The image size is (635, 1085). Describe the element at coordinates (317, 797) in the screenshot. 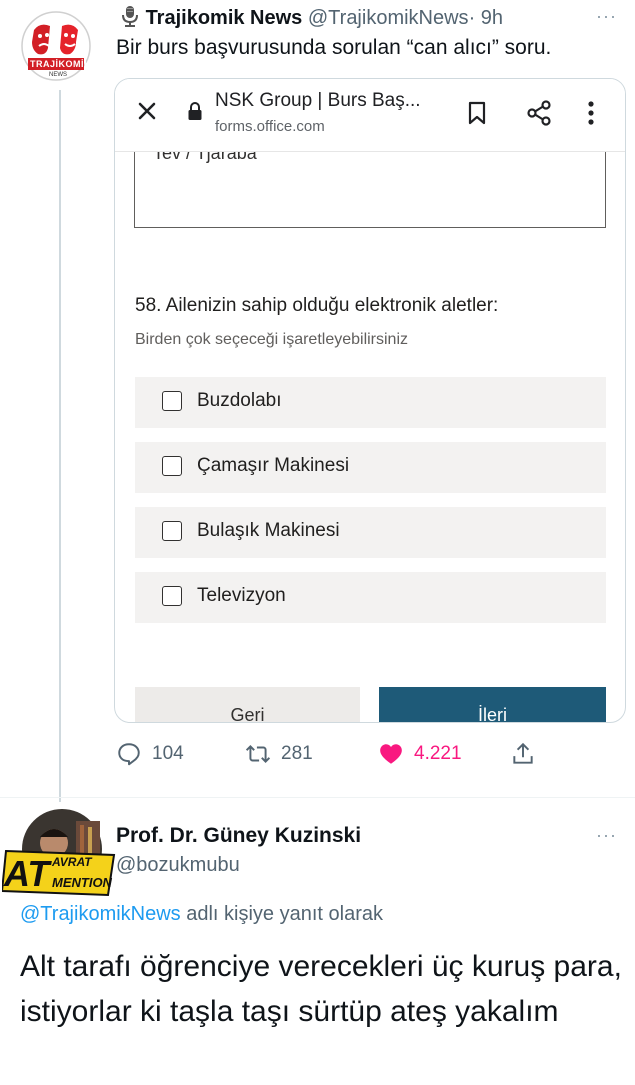

I see `divider` at that location.